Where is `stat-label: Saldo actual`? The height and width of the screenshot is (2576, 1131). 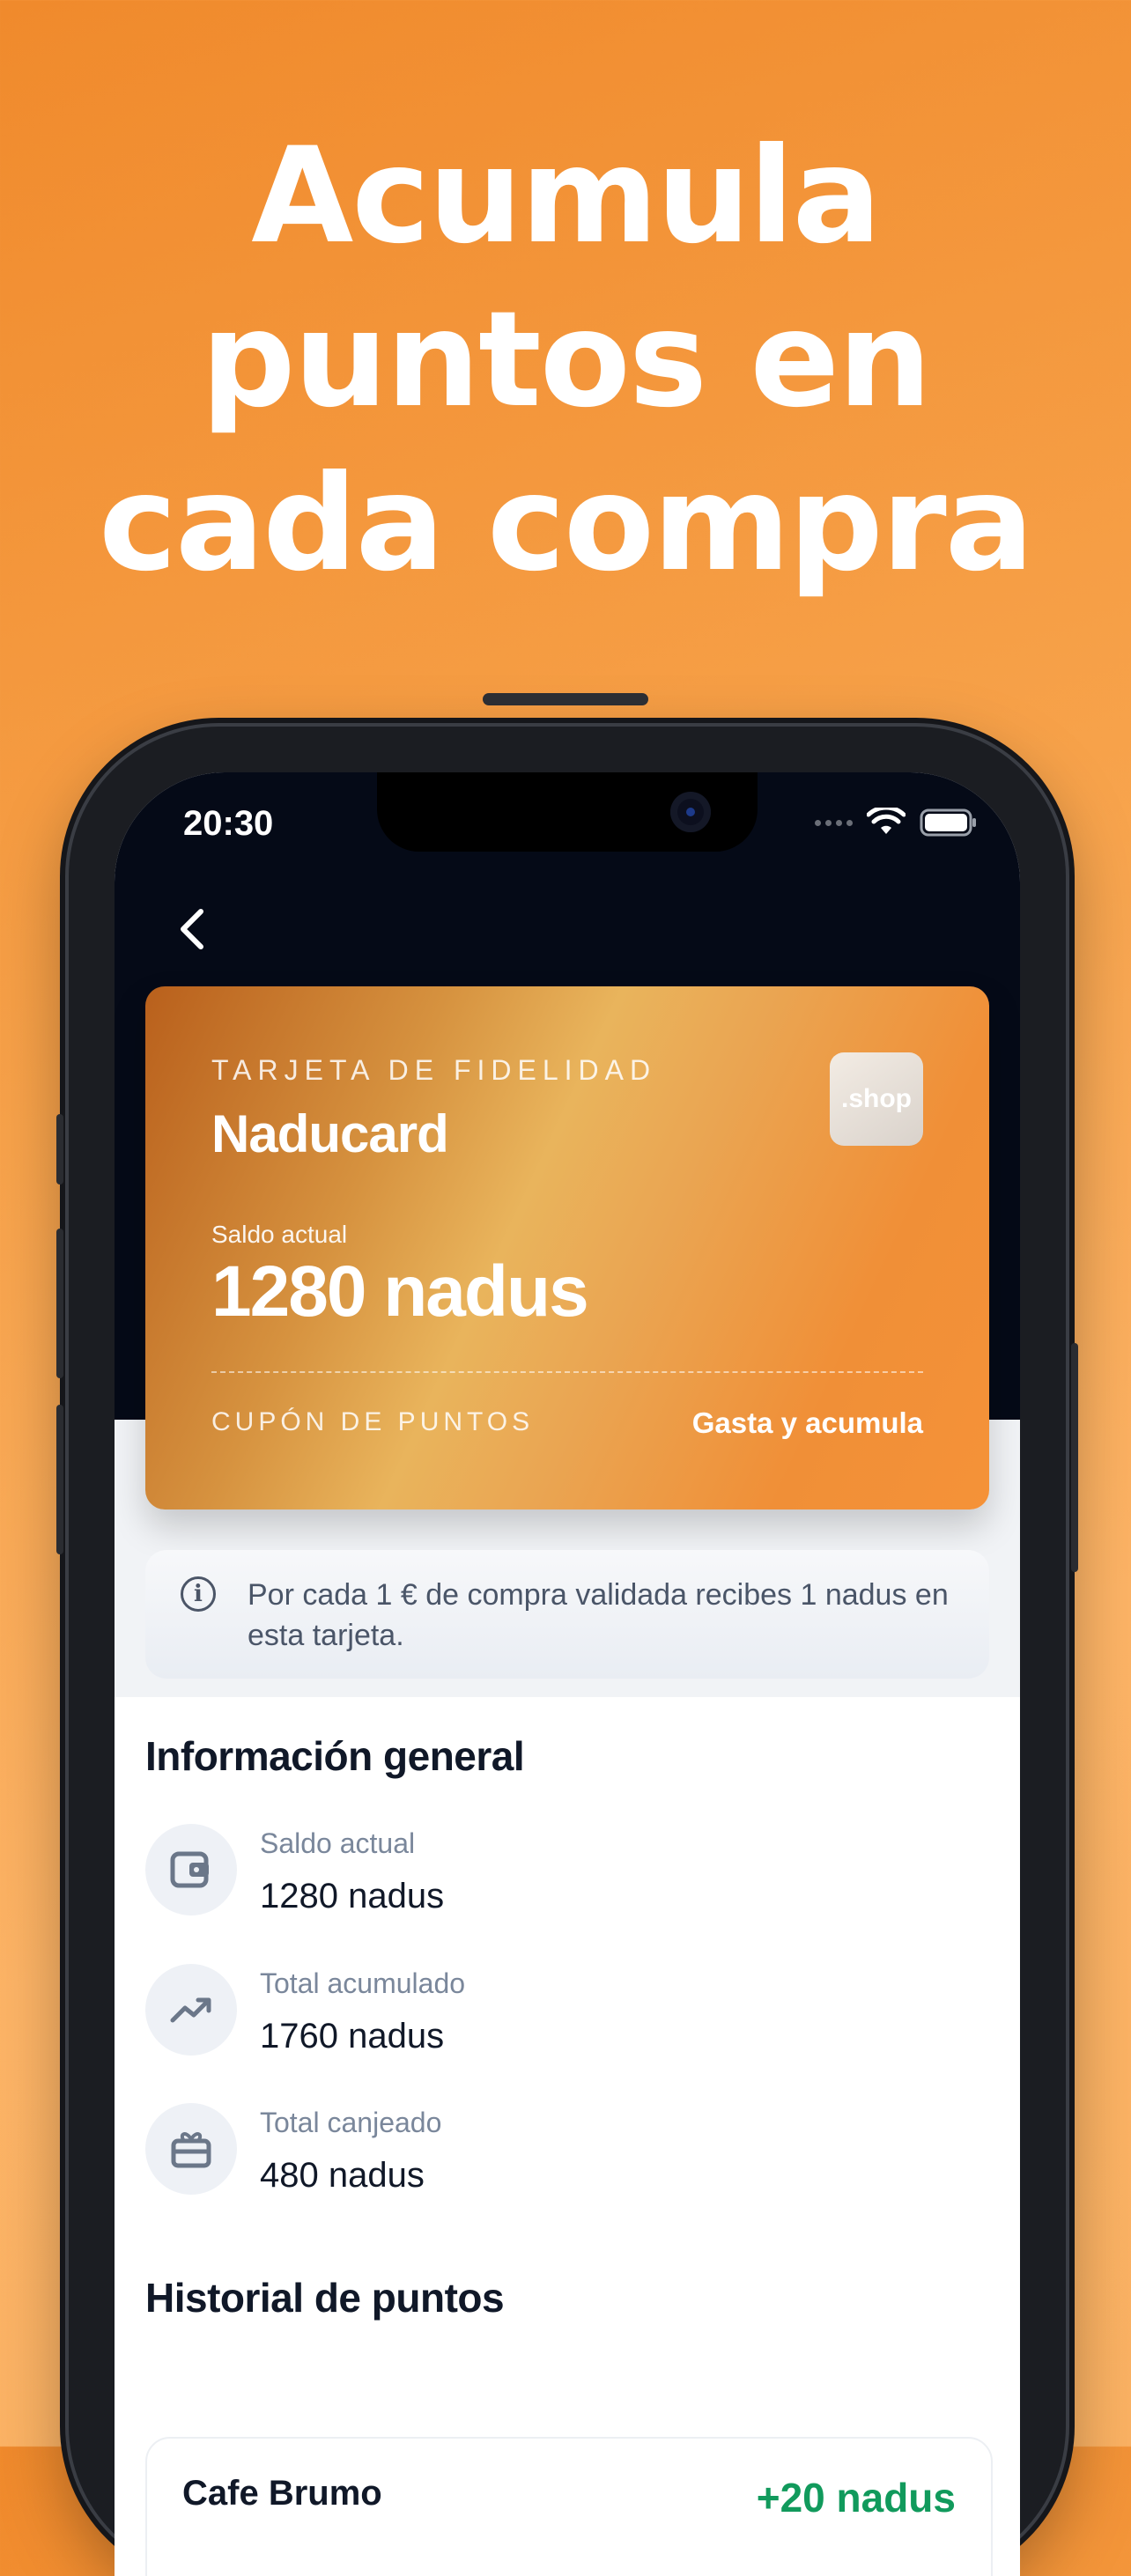 stat-label: Saldo actual is located at coordinates (338, 1843).